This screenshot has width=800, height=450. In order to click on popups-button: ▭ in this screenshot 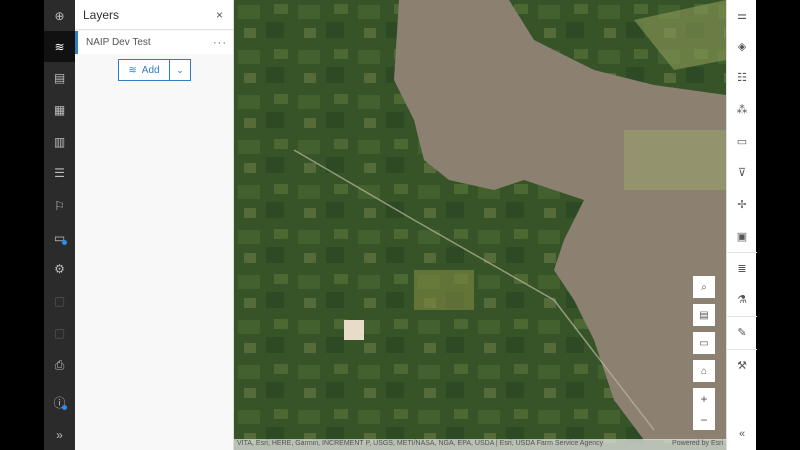, I will do `click(742, 141)`.